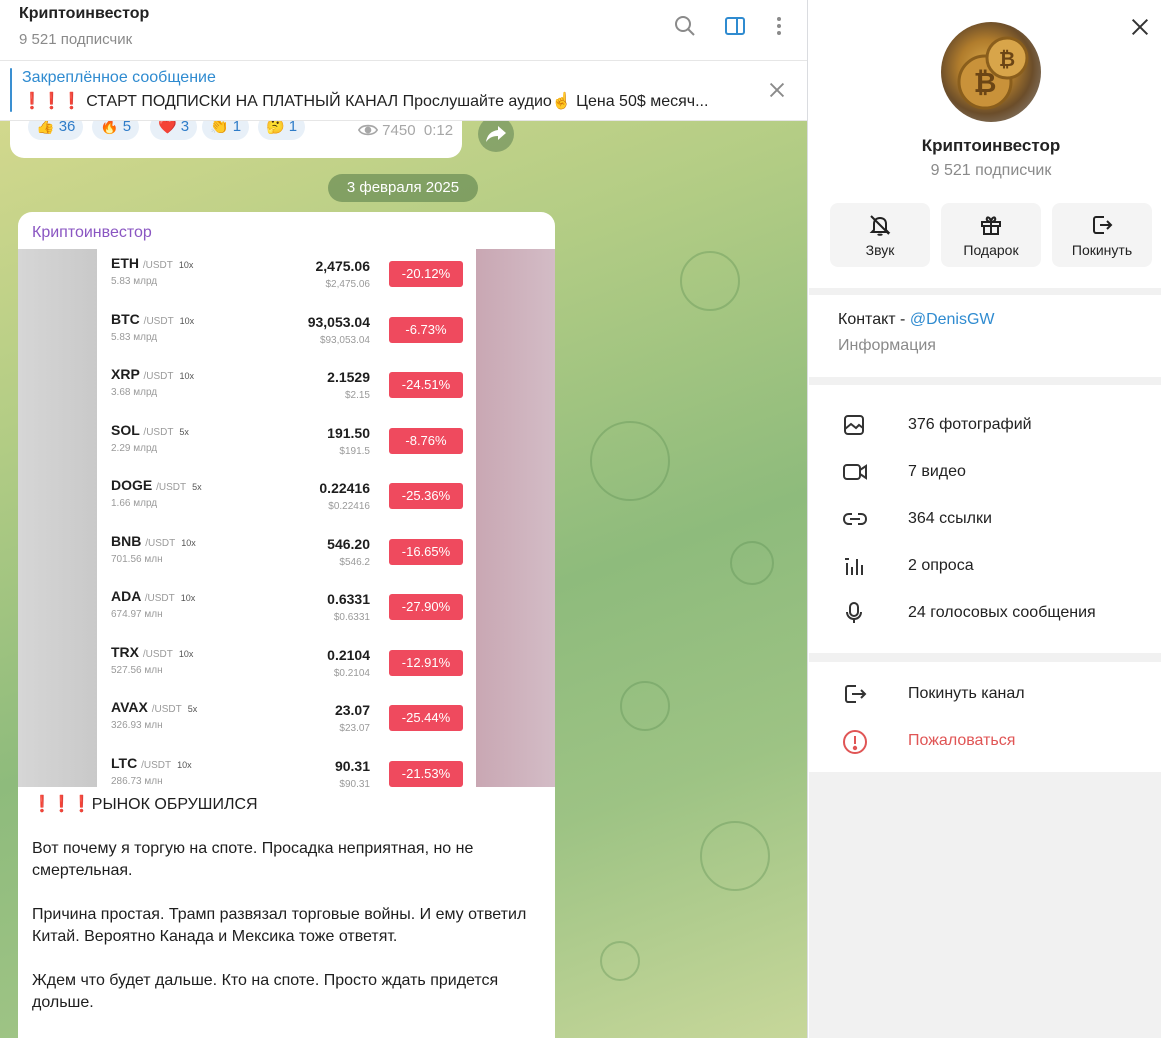 The height and width of the screenshot is (1038, 1161). I want to click on reaction-count: 5, so click(127, 128).